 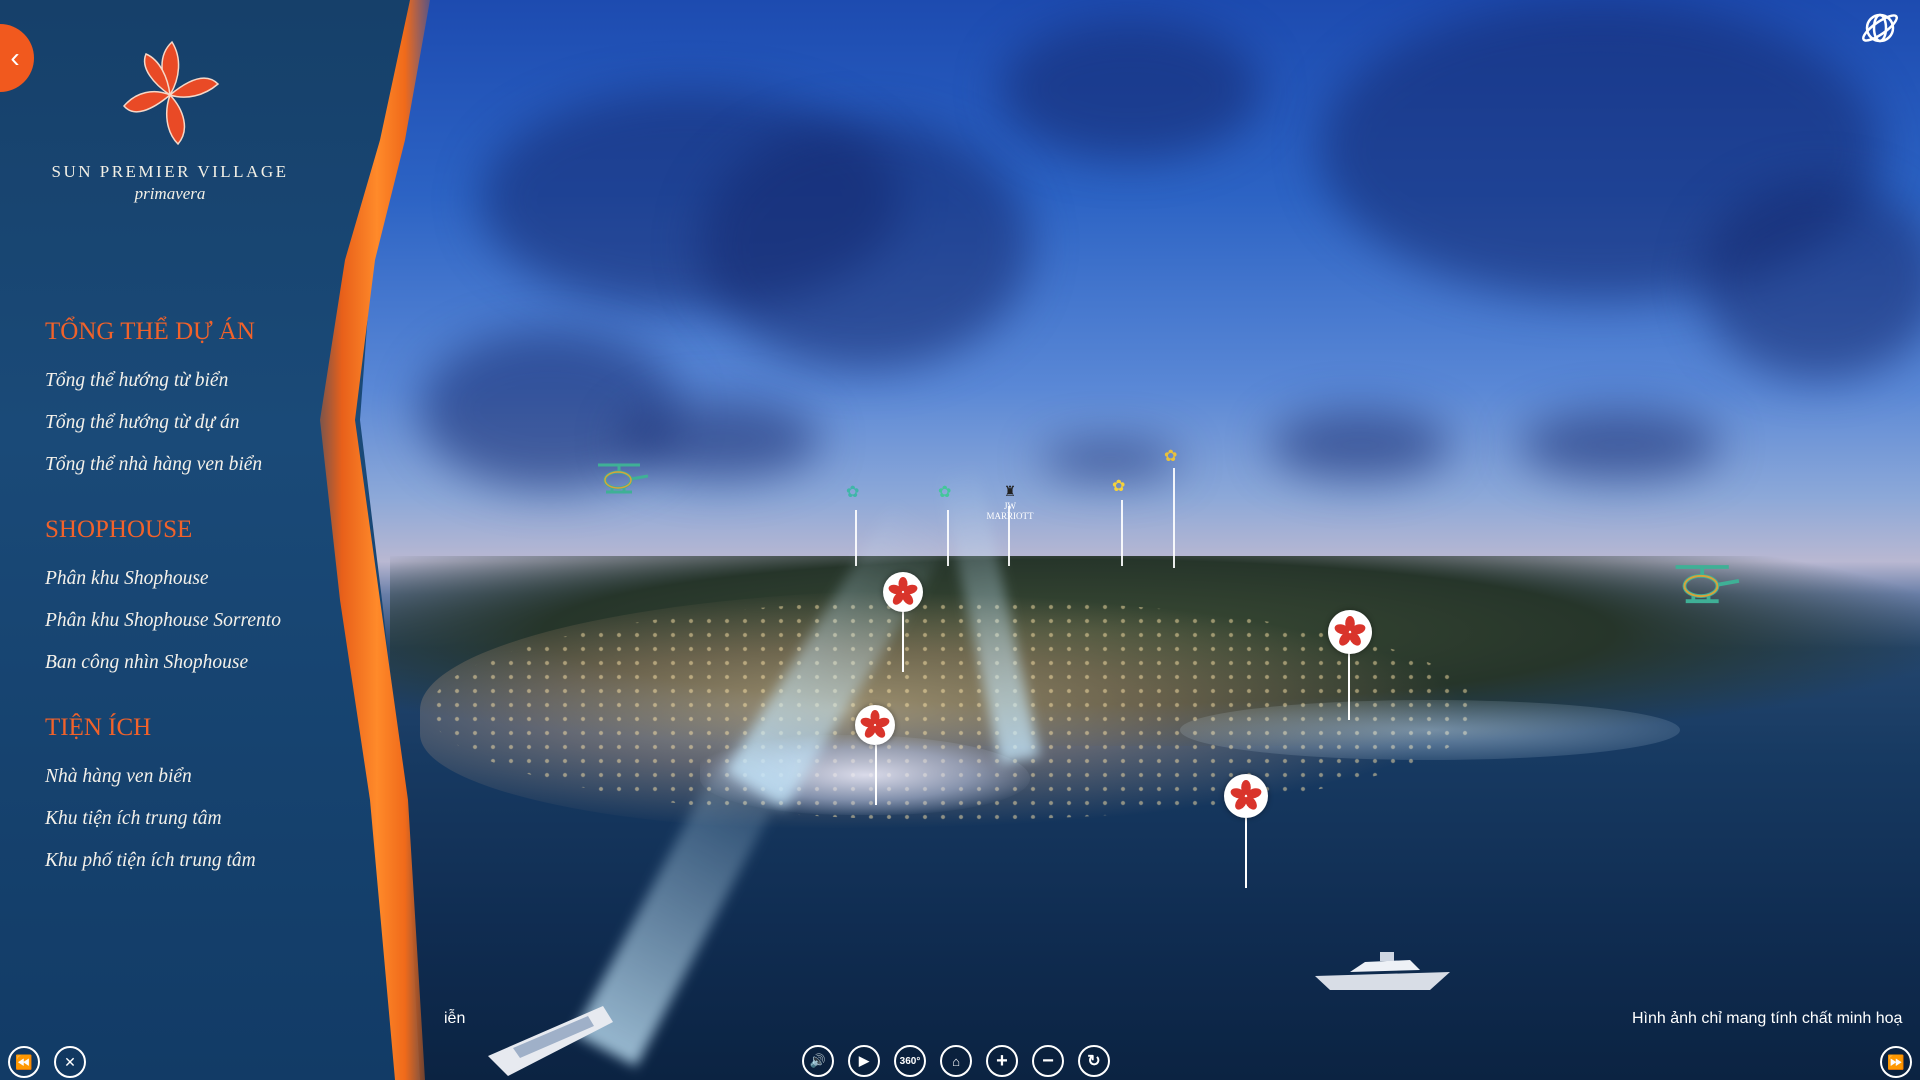 I want to click on yacht, so click(x=1382, y=971).